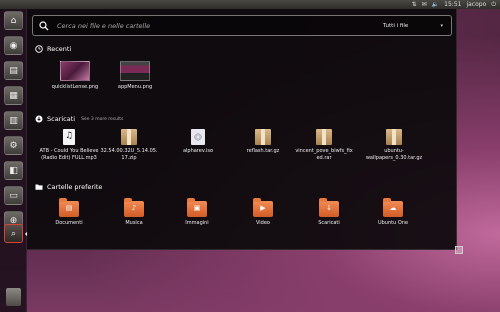 Image resolution: width=500 pixels, height=312 pixels. Describe the element at coordinates (13, 95) in the screenshot. I see `launcher-calc-icon: ▦` at that location.